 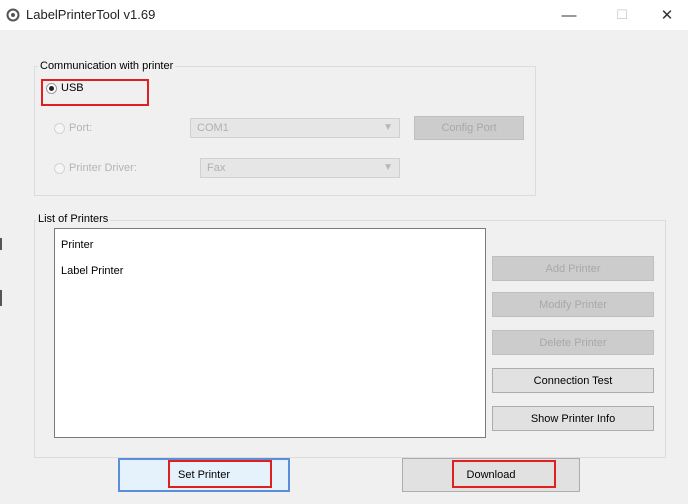 What do you see at coordinates (91, 14) in the screenshot?
I see `window-title: LabelPrinterTool v1.69` at bounding box center [91, 14].